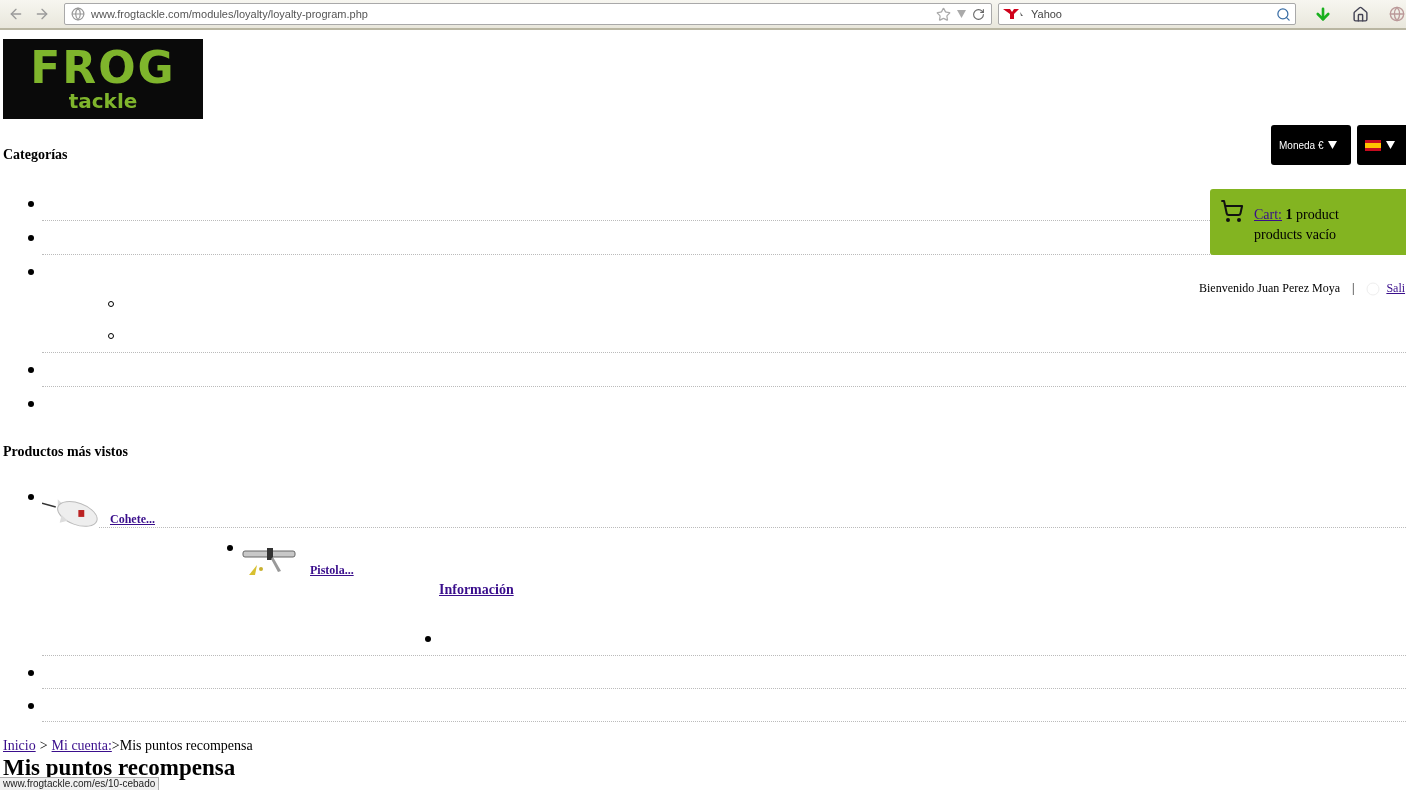  Describe the element at coordinates (1373, 145) in the screenshot. I see `flag-icon` at that location.